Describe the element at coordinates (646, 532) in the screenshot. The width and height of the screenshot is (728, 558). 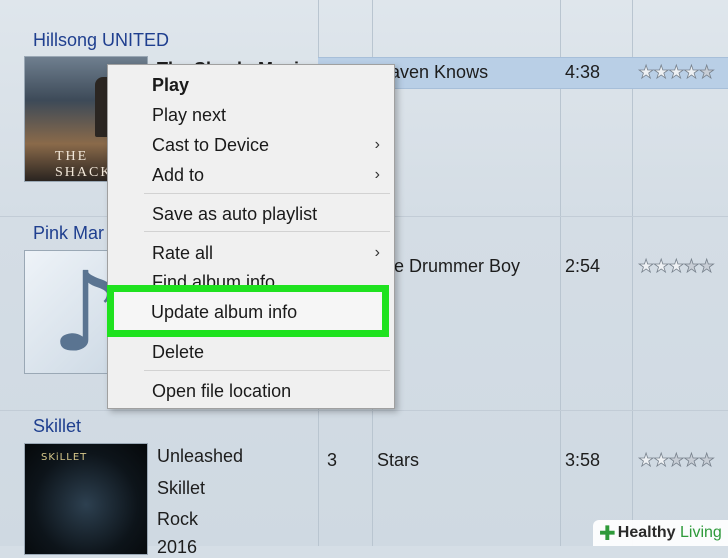
I see `watermark-prefix: Healthy` at that location.